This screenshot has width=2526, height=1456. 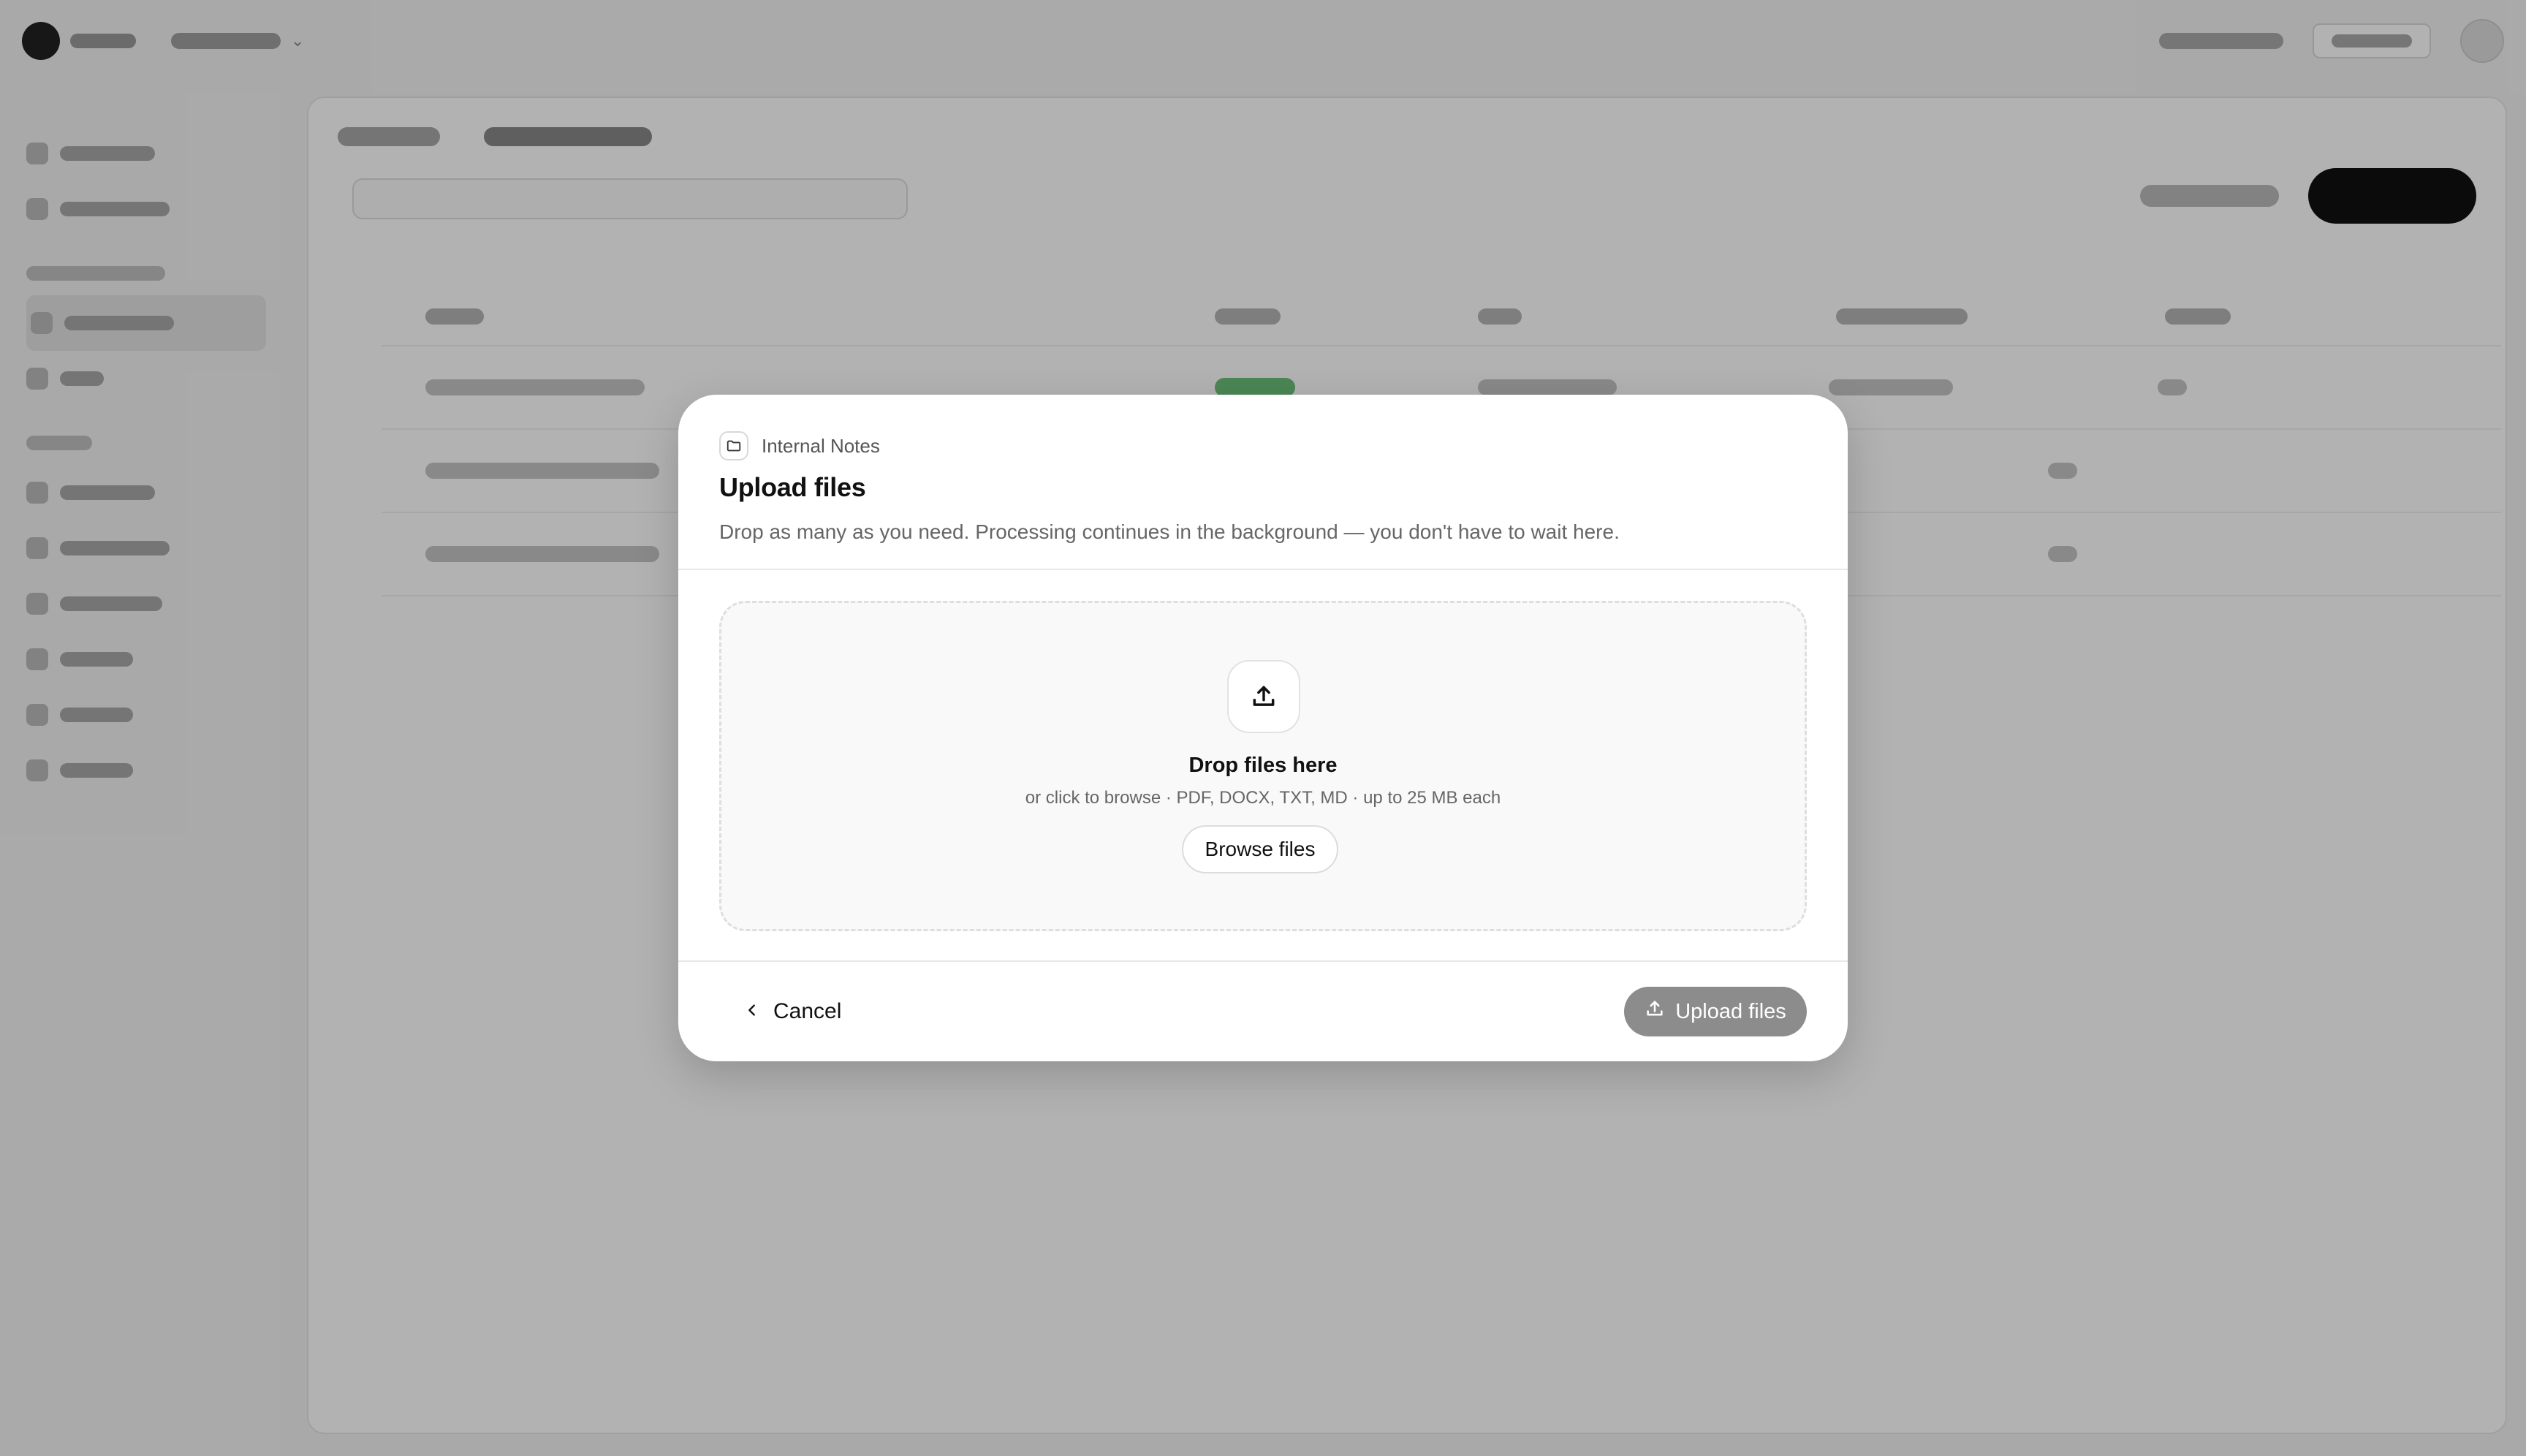 I want to click on dropzone-title: Drop files here, so click(x=1263, y=766).